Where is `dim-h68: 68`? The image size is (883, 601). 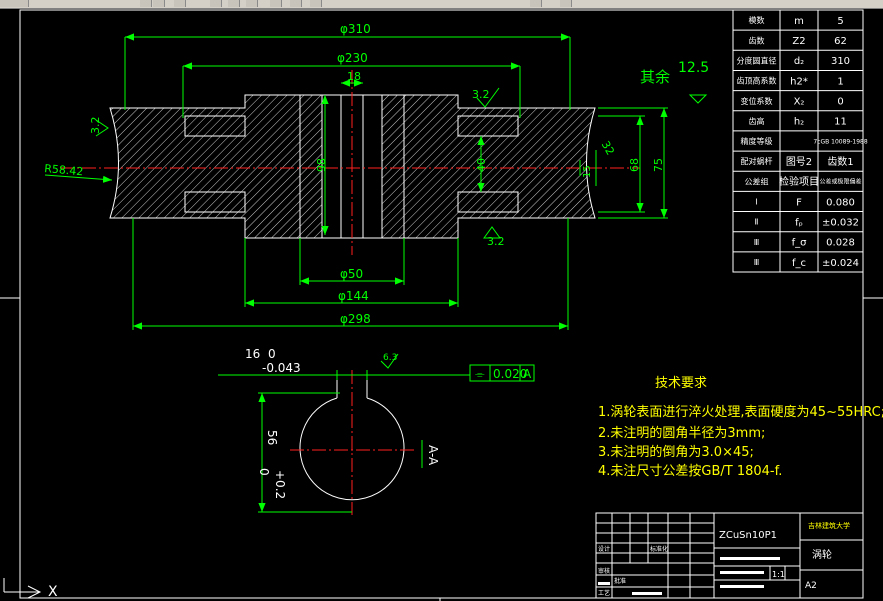 dim-h68: 68 is located at coordinates (634, 165).